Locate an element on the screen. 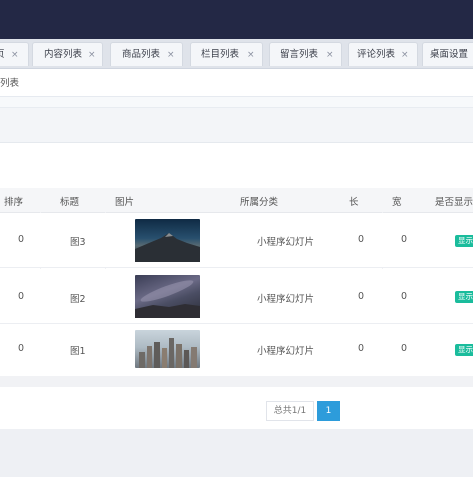 Image resolution: width=473 pixels, height=477 pixels. night-sky-icon is located at coordinates (167, 299).